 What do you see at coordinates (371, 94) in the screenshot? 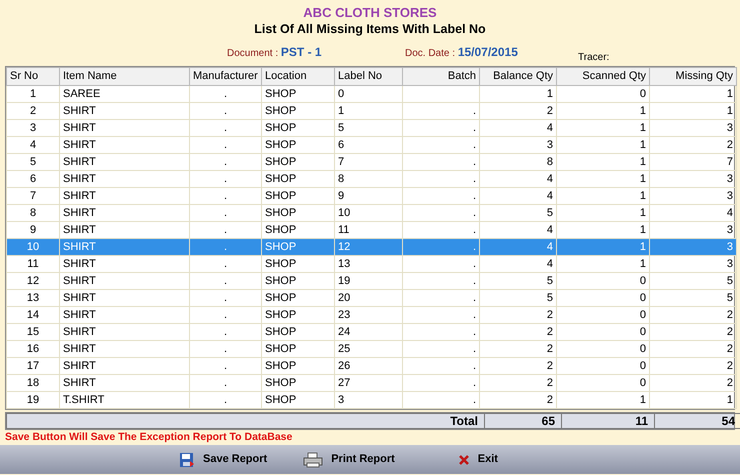
I see `table-row: 1 SAREE . SHOP 0 1 0 1` at bounding box center [371, 94].